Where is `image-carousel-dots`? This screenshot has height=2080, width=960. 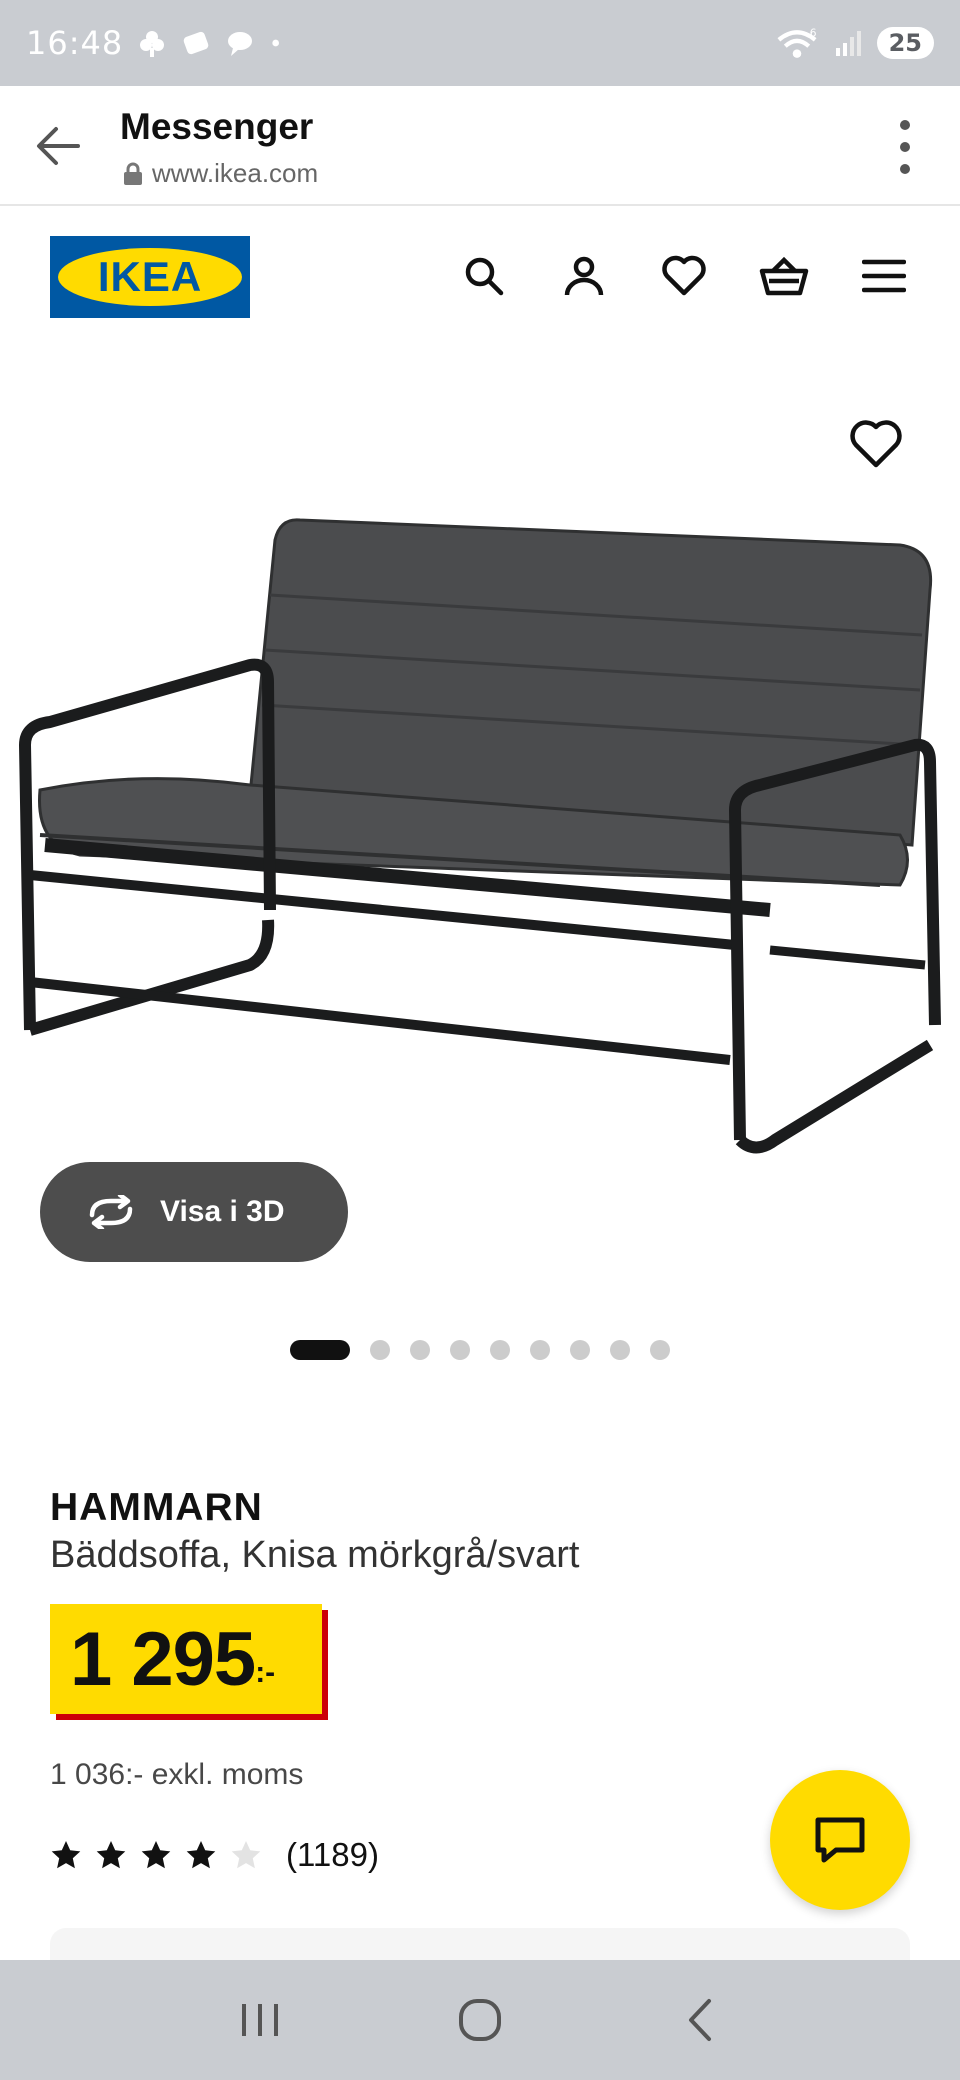 image-carousel-dots is located at coordinates (480, 1350).